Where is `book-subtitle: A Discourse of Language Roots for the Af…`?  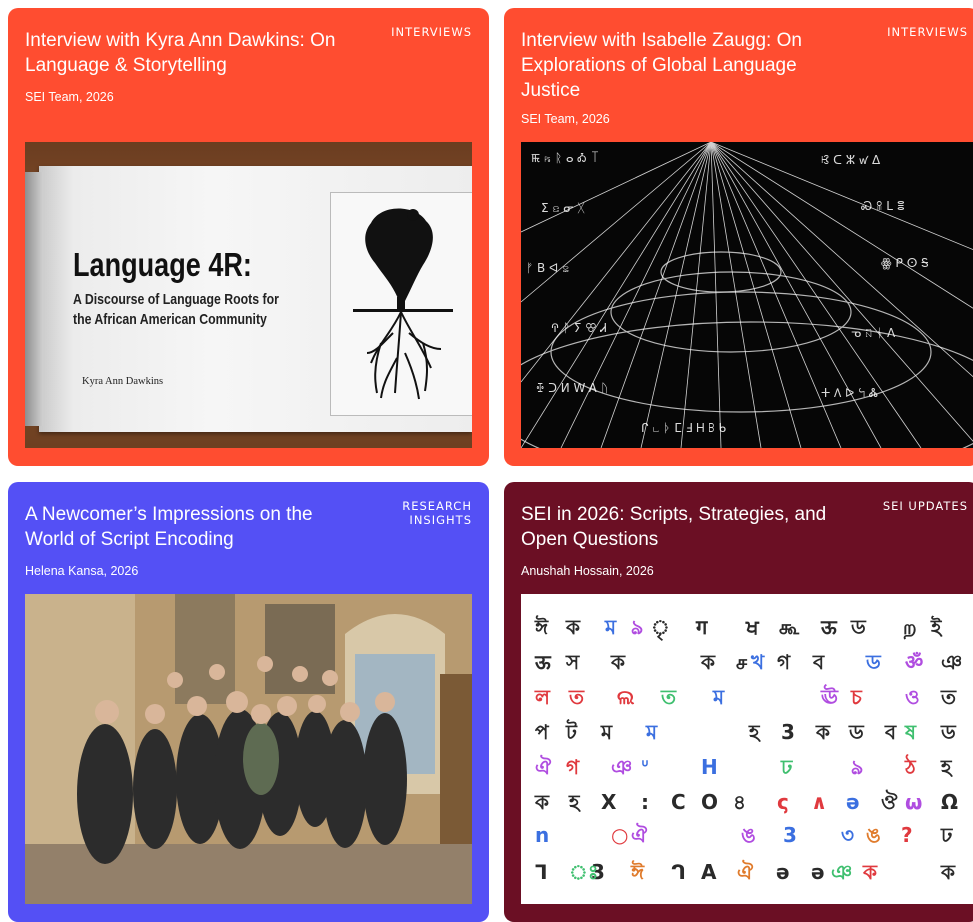 book-subtitle: A Discourse of Language Roots for the Af… is located at coordinates (176, 309).